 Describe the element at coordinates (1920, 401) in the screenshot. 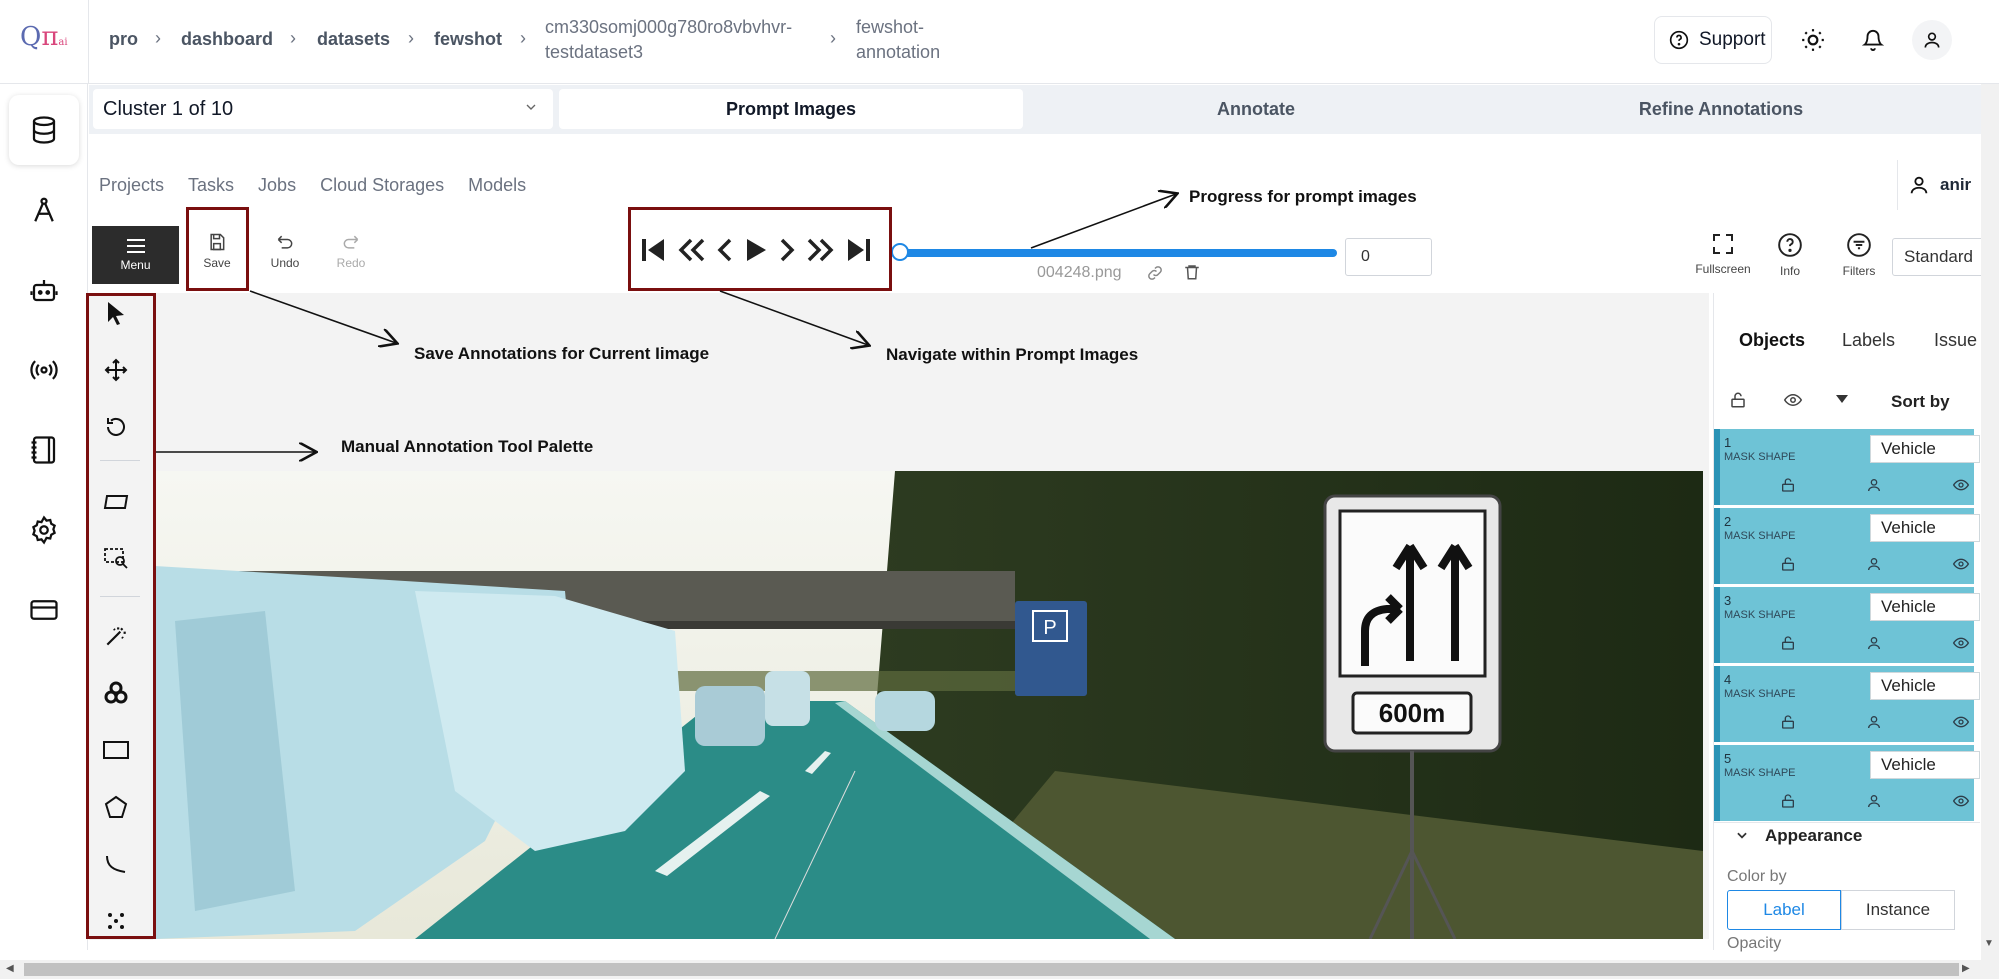

I see `sort-by-label: Sort by` at that location.